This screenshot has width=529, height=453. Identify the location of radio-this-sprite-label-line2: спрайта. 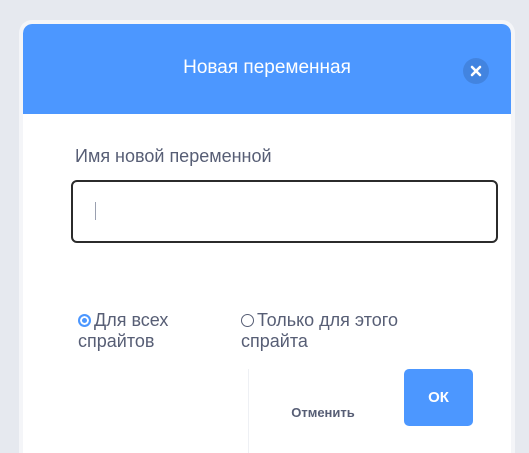
(274, 341).